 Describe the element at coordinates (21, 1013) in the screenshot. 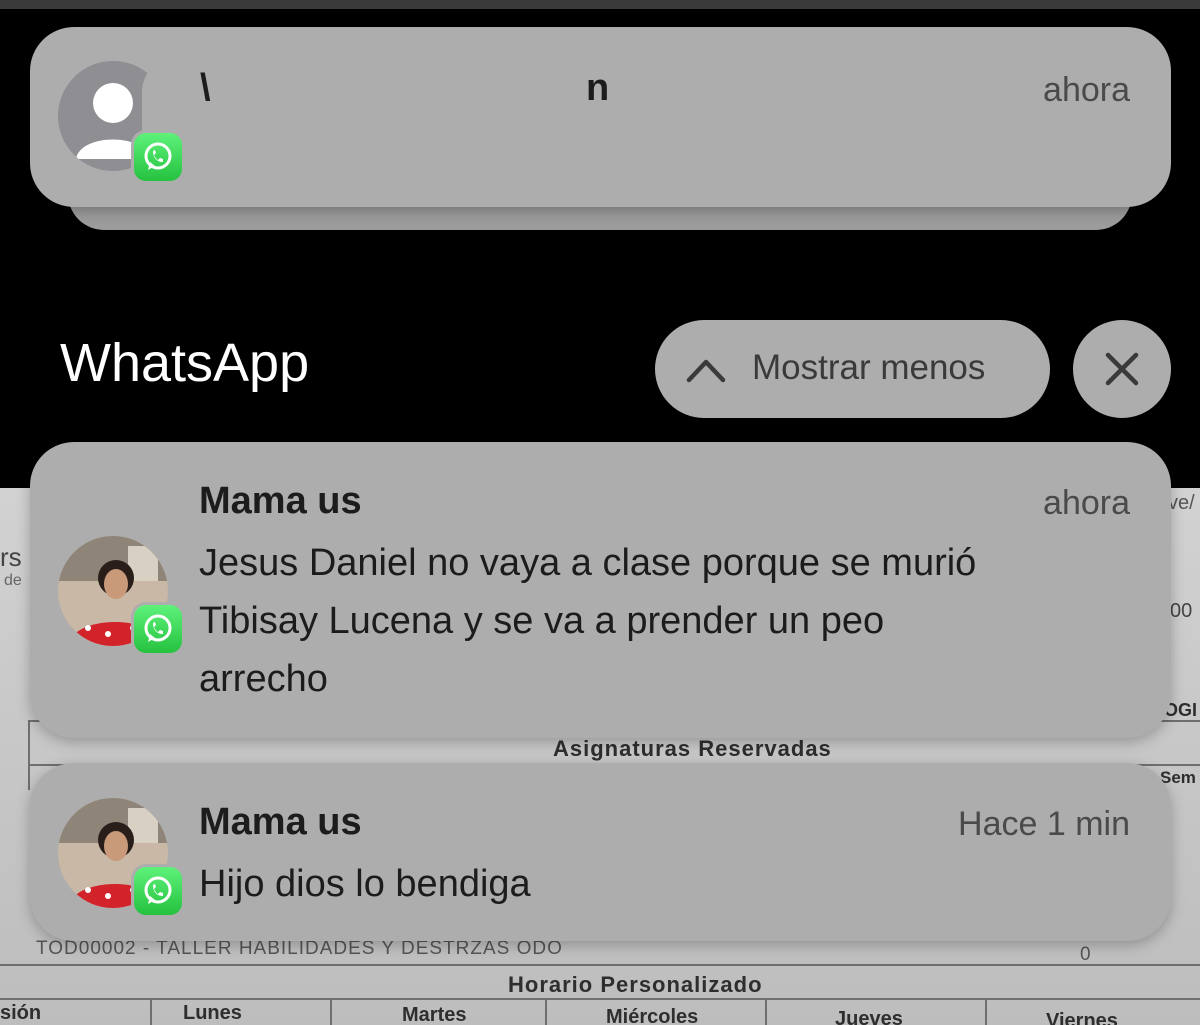

I see `doc-day-label: sión` at that location.